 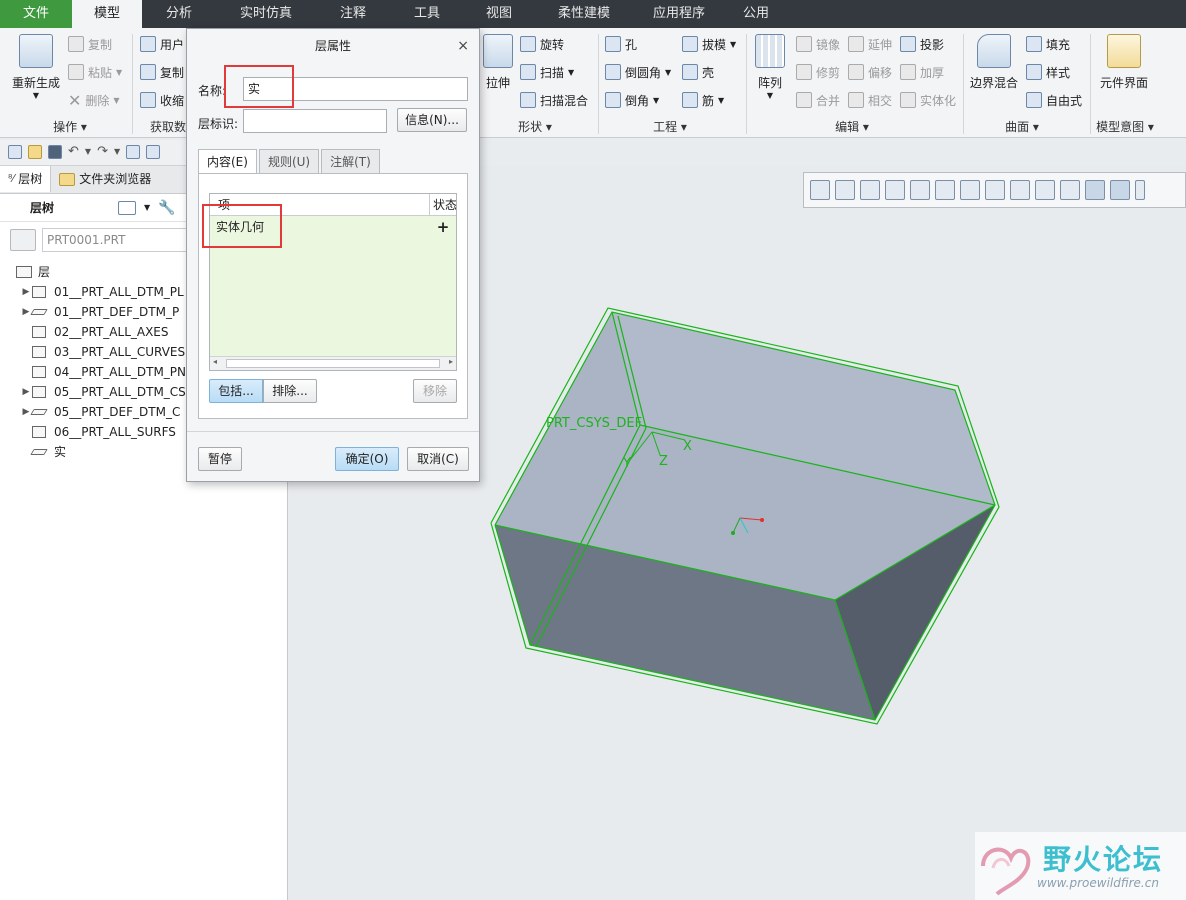 What do you see at coordinates (463, 46) in the screenshot?
I see `close-icon: ×` at bounding box center [463, 46].